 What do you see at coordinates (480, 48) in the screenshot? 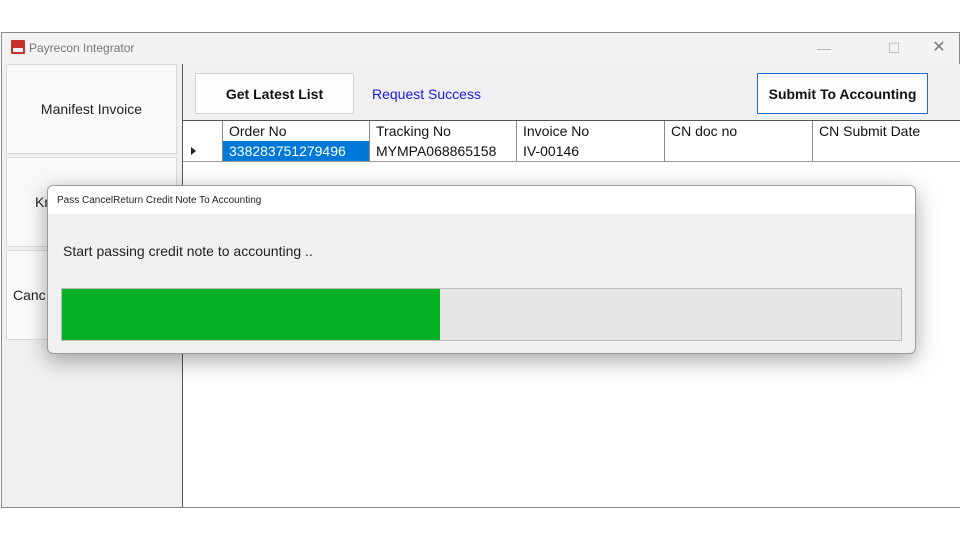
I see `title-bar: Payrecon Integrator — ☐ ✕` at bounding box center [480, 48].